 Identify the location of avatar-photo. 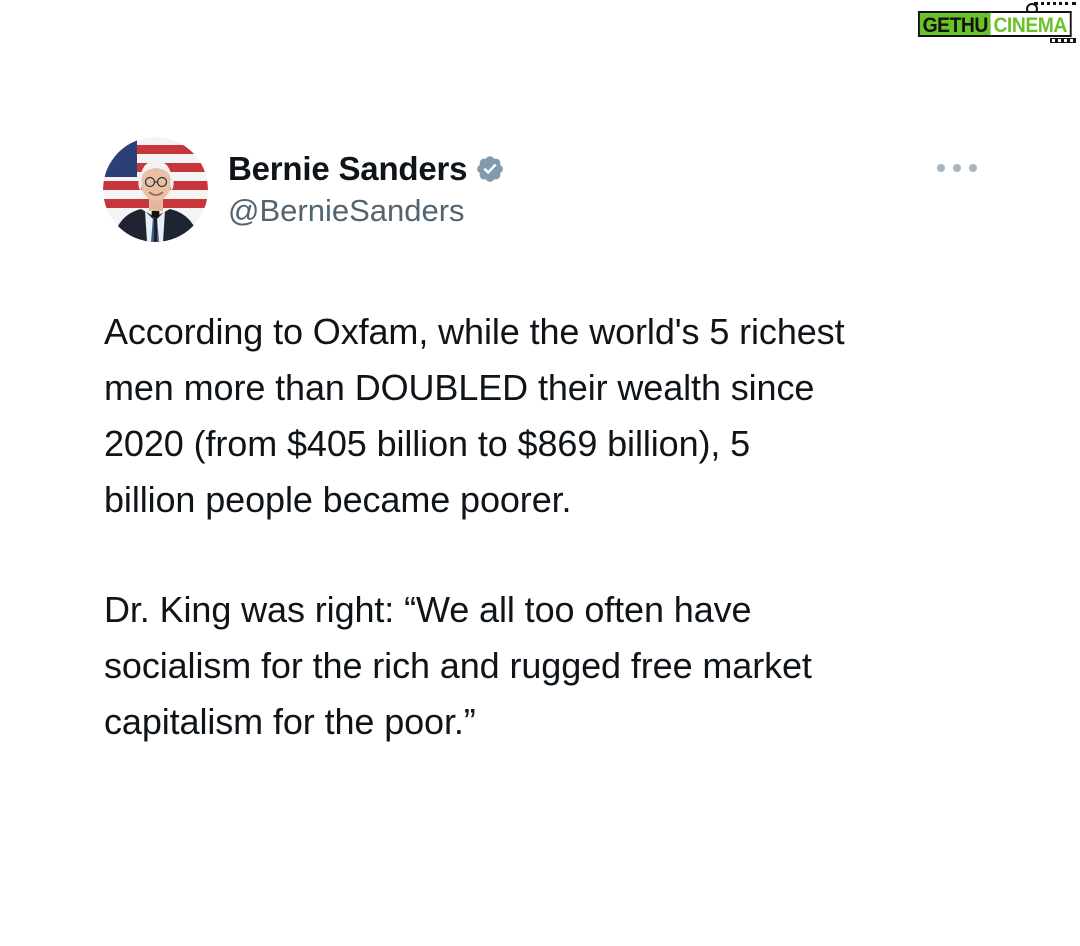
(155, 189).